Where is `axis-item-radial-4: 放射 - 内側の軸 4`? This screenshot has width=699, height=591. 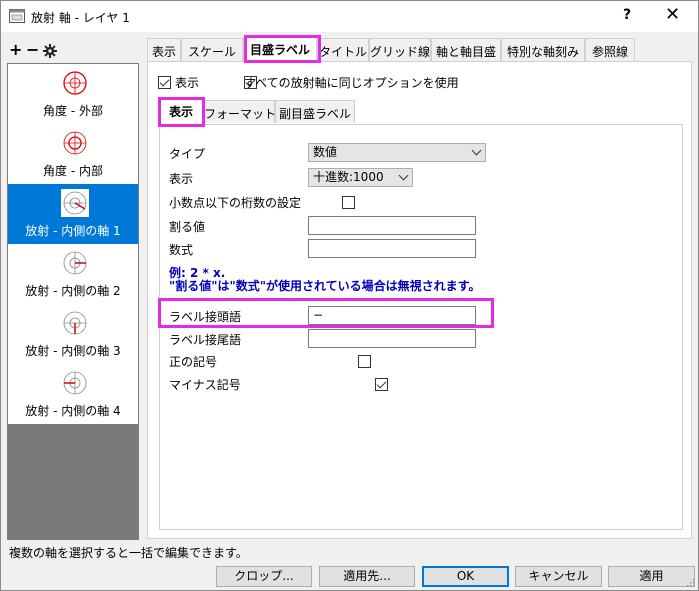
axis-item-radial-4: 放射 - 内側の軸 4 is located at coordinates (73, 394).